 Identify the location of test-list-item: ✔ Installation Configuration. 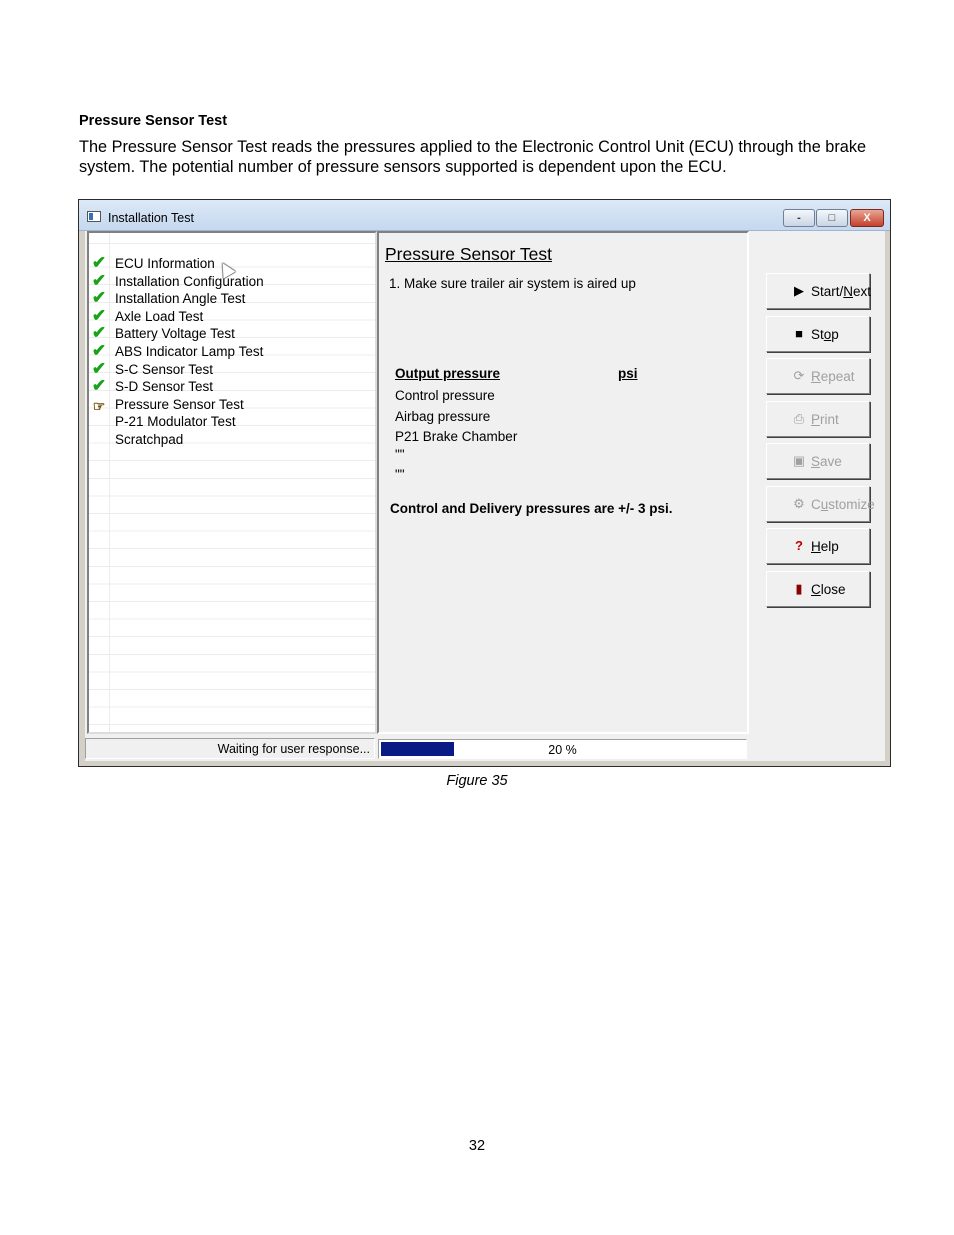
(232, 281).